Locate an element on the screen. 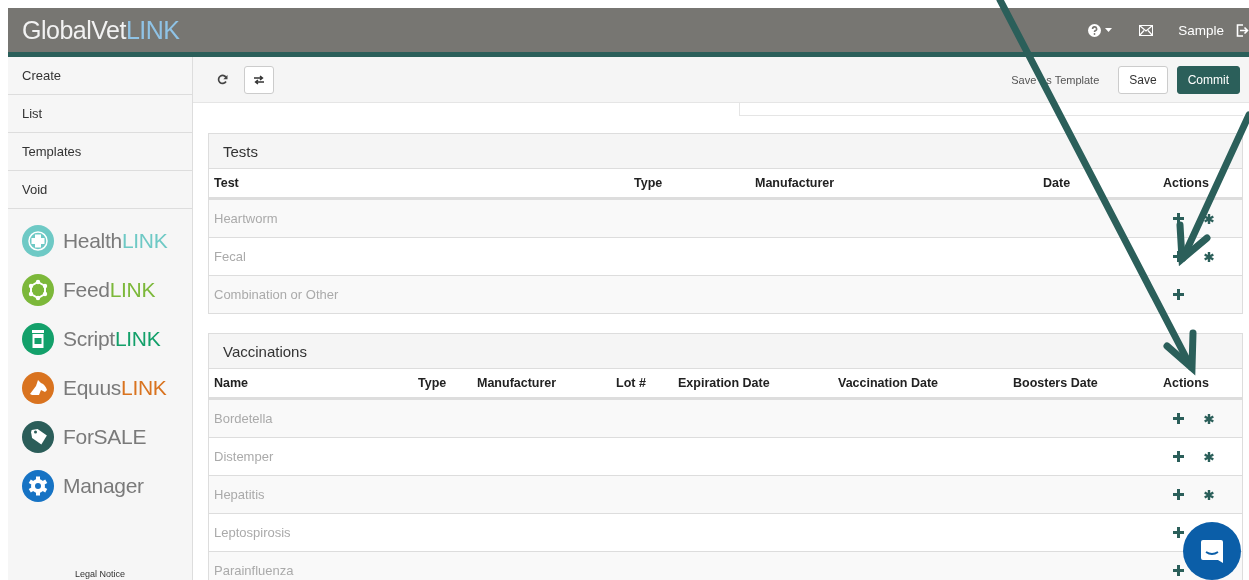  chat-icon is located at coordinates (1212, 551).